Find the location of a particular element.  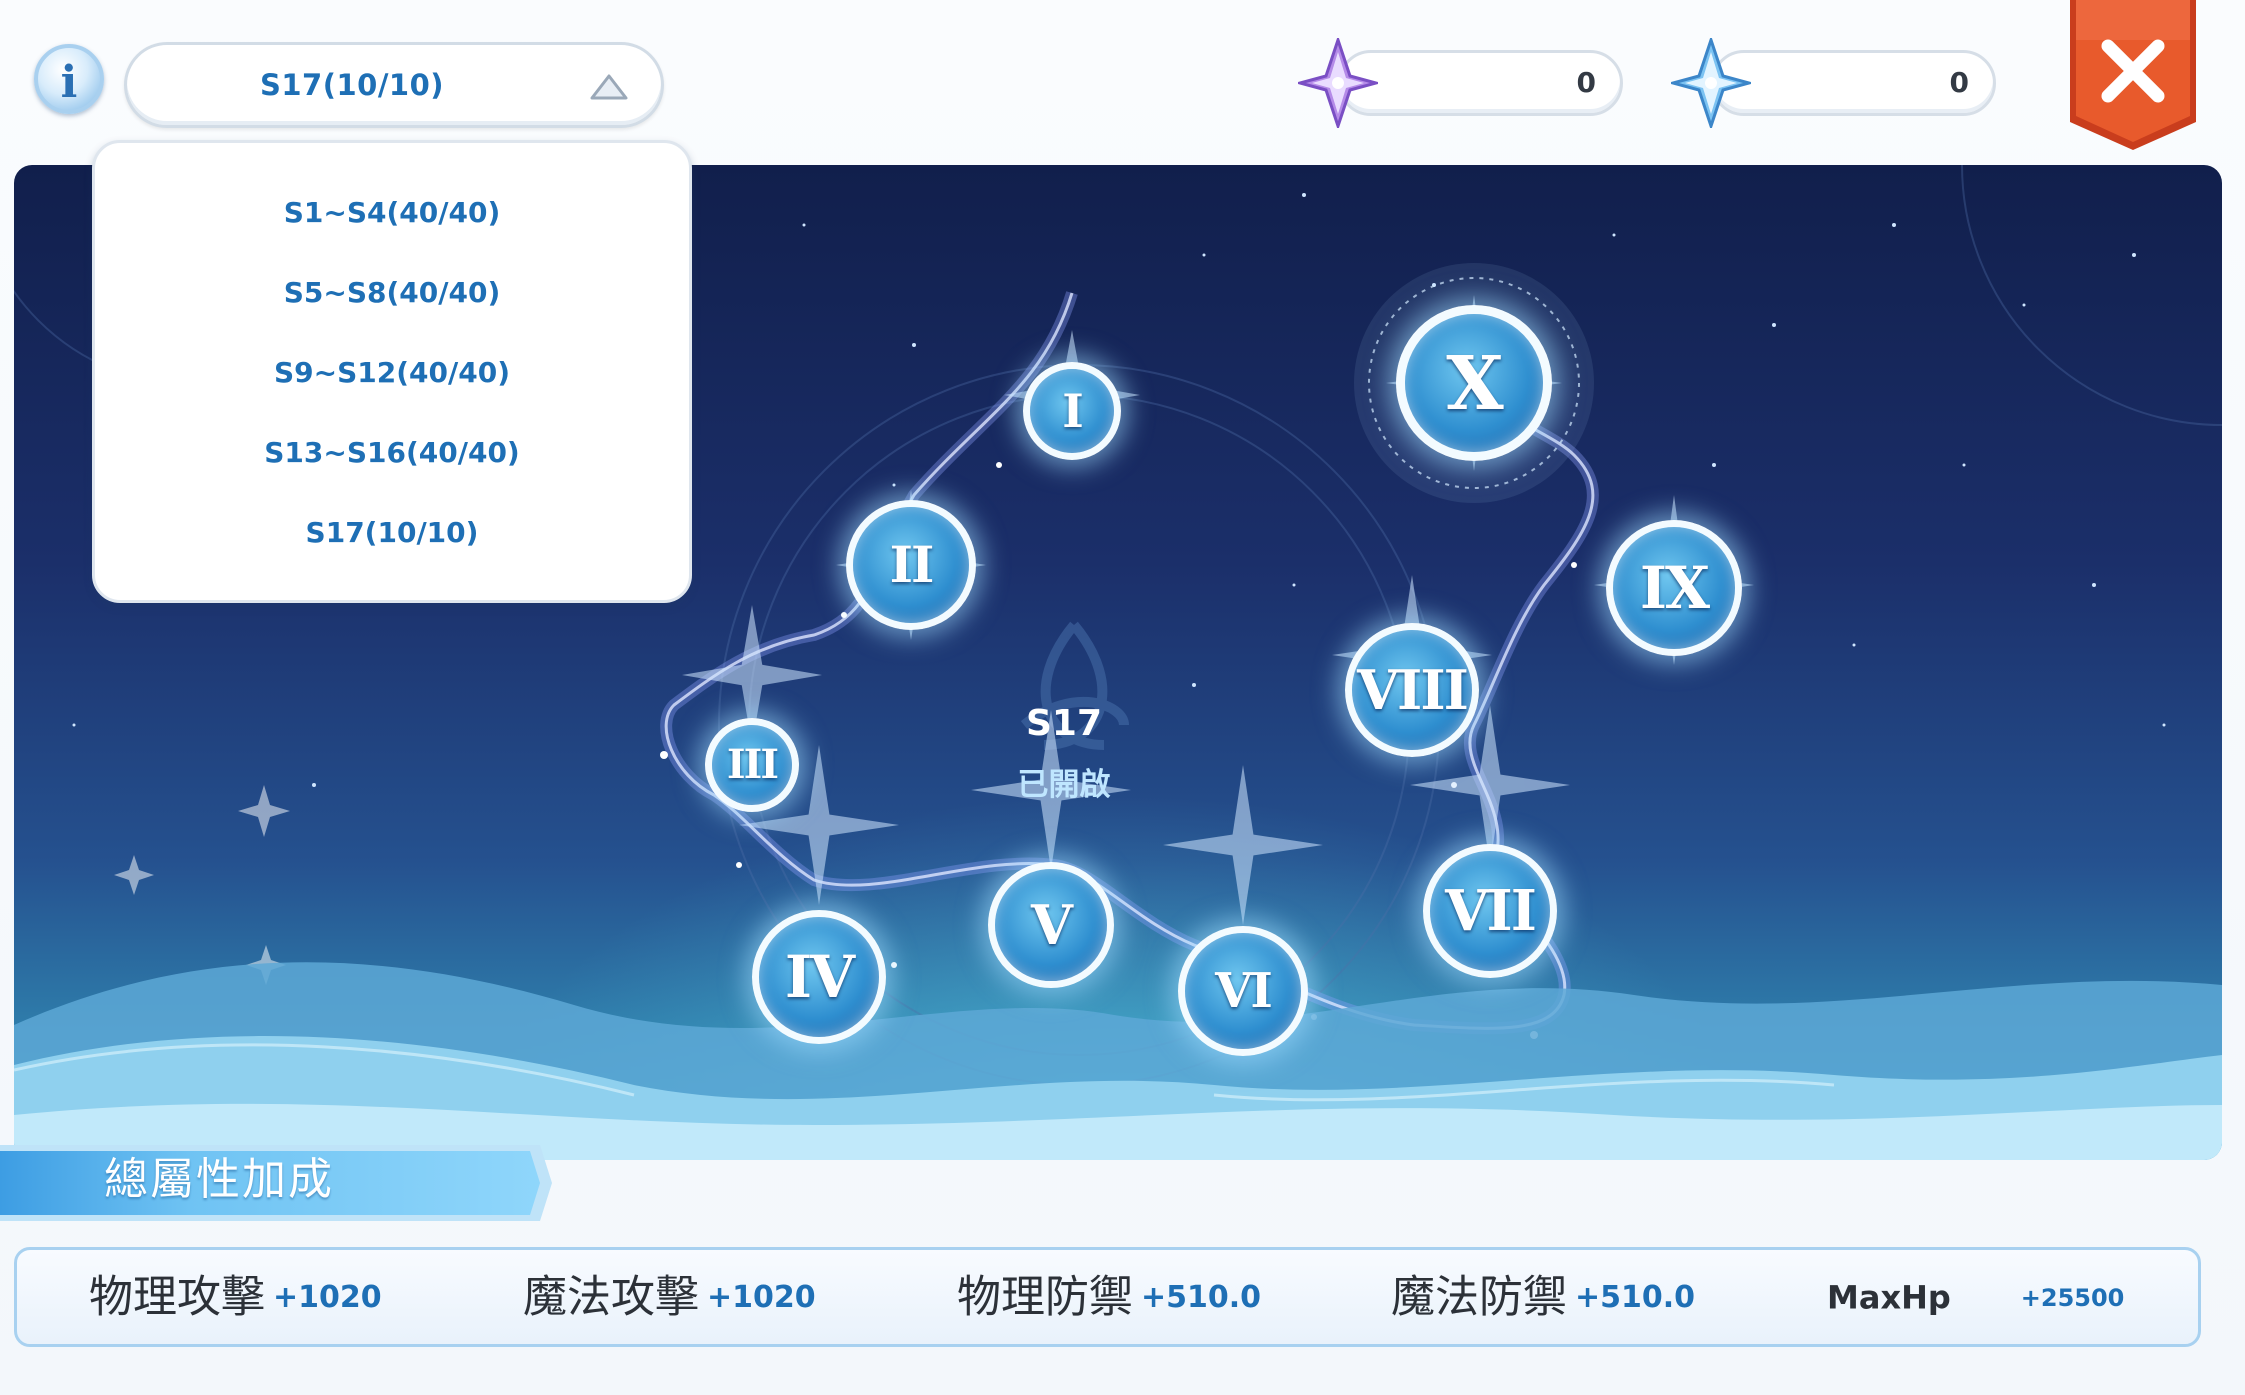

currency-blue: 0 is located at coordinates (1833, 83).